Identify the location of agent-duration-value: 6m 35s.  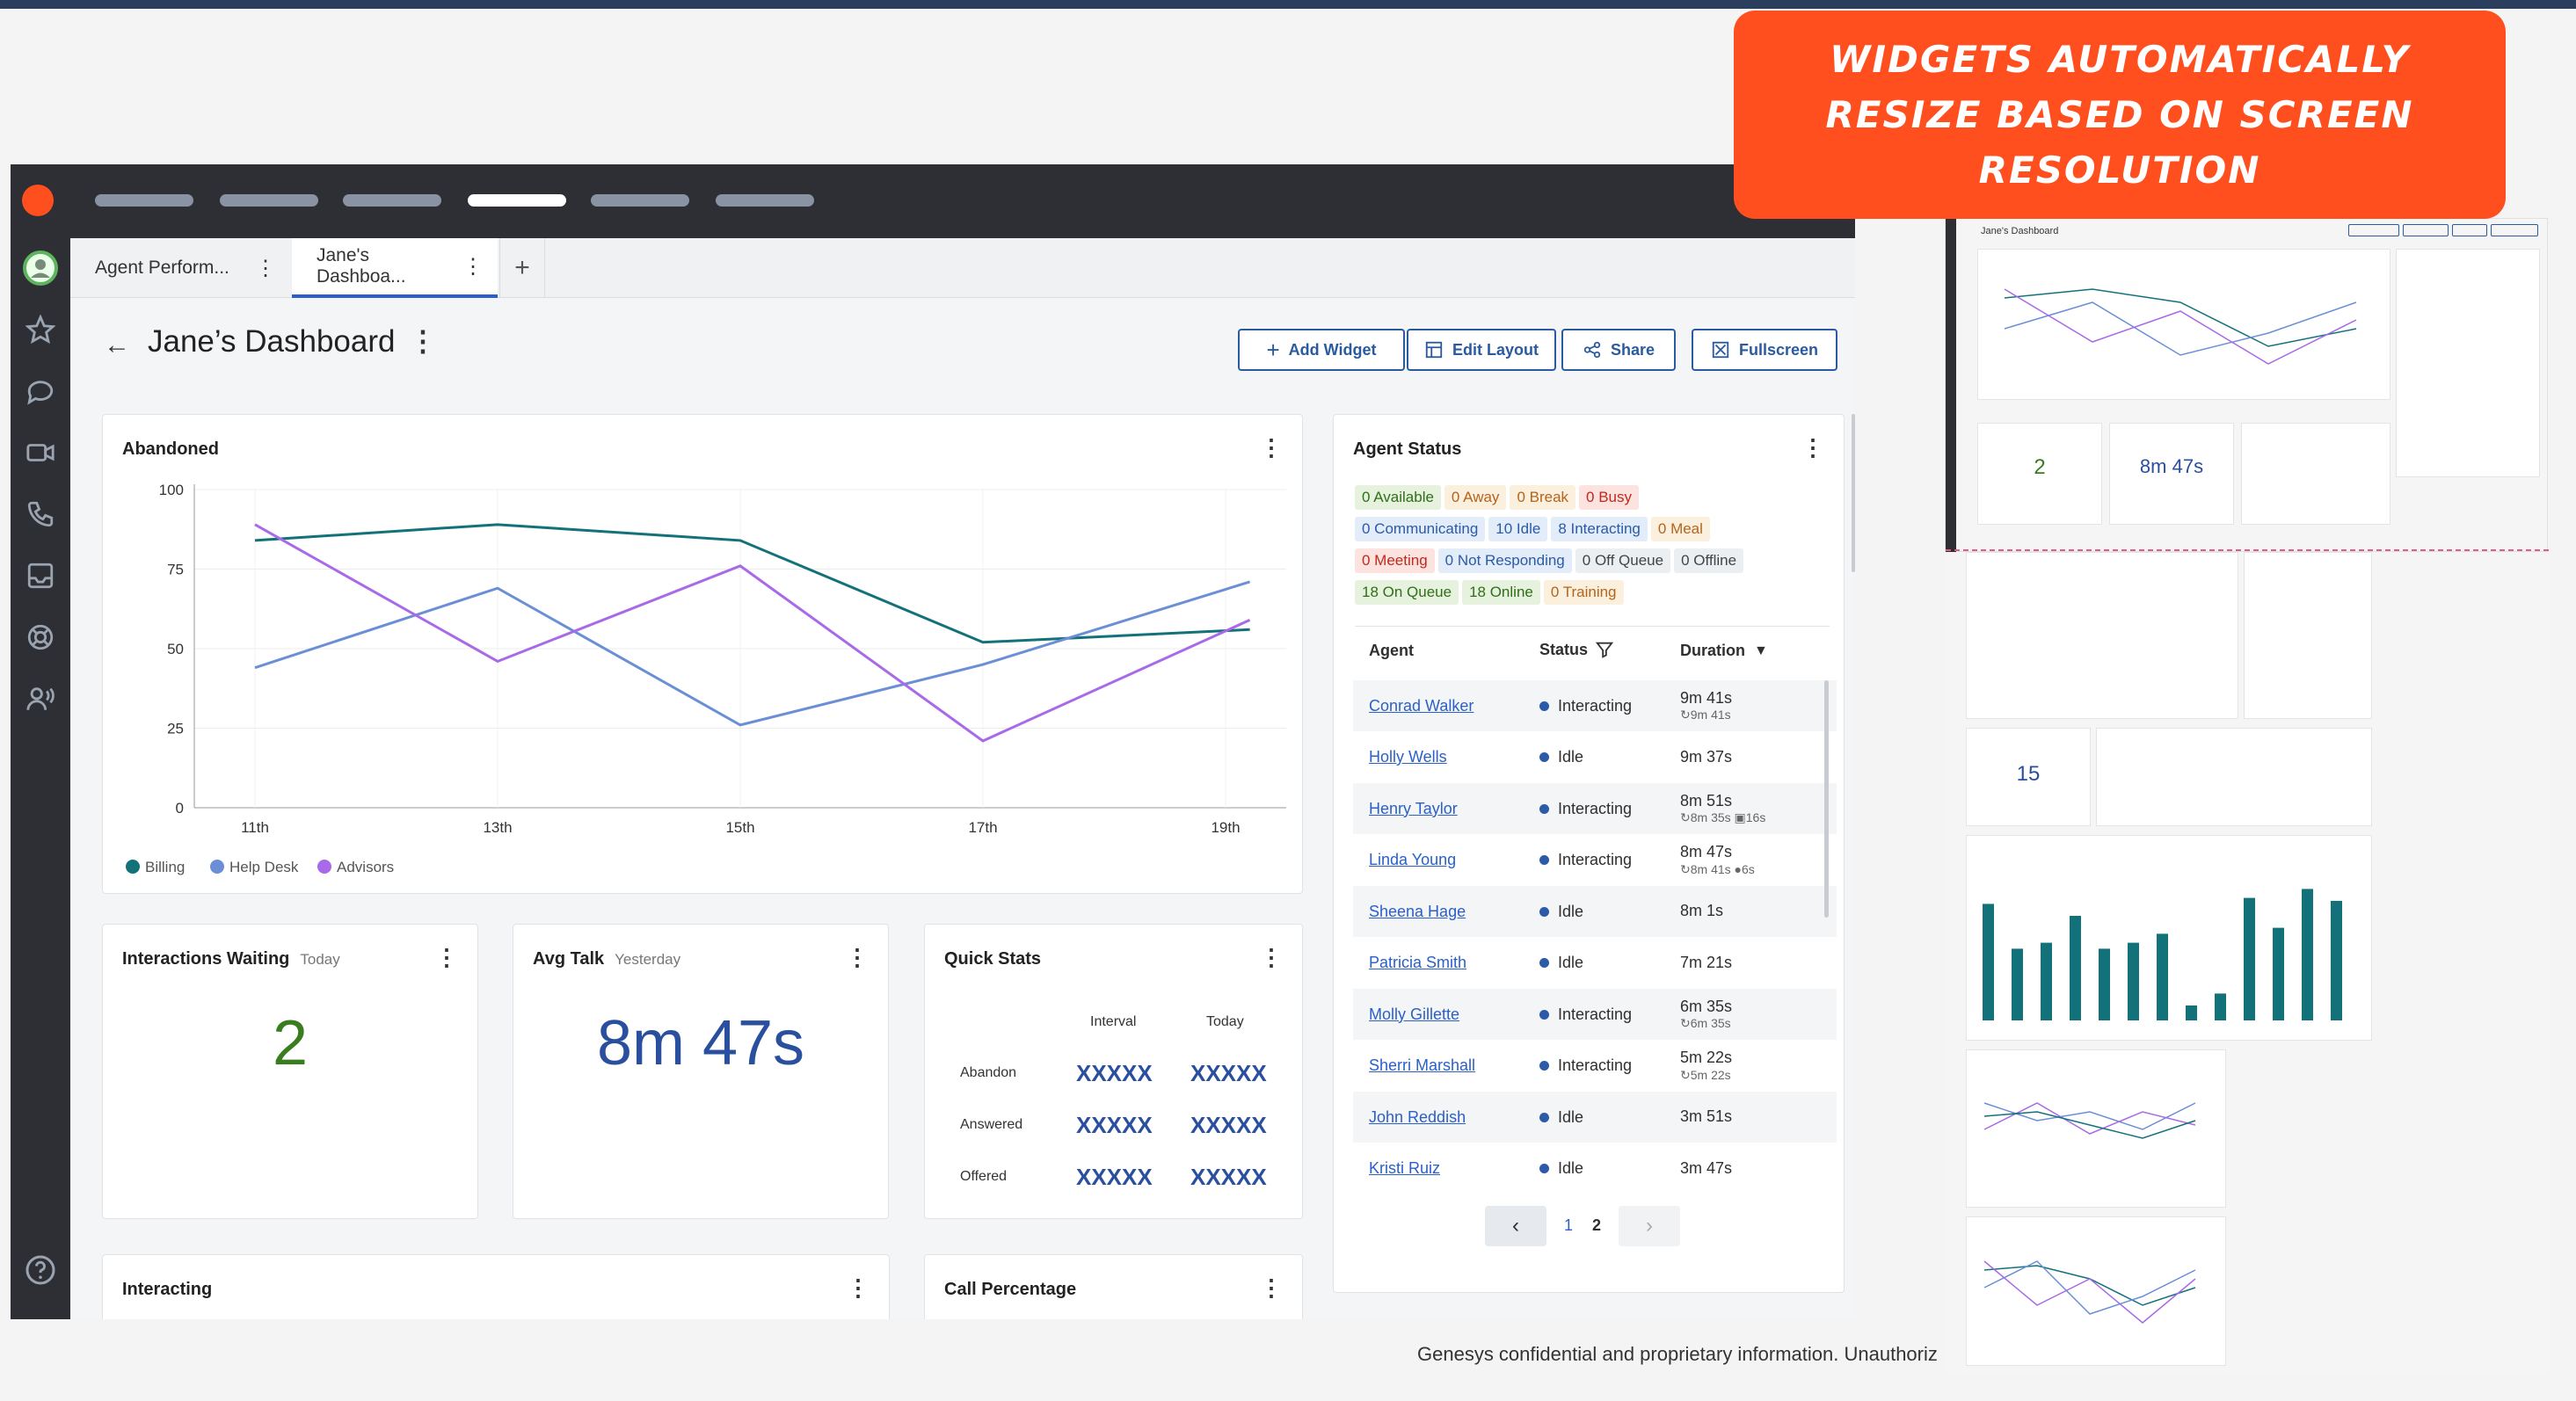
(1706, 1007).